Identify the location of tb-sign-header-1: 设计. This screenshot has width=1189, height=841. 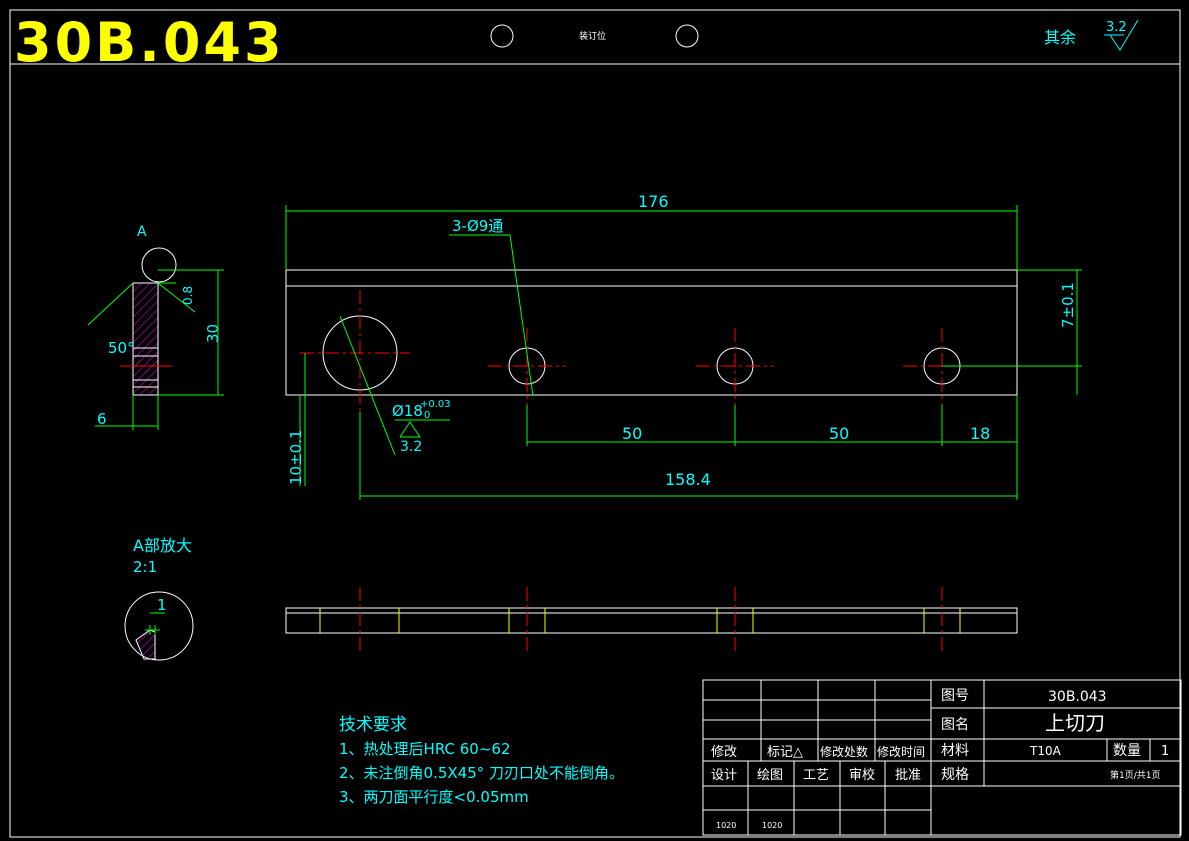
(724, 775).